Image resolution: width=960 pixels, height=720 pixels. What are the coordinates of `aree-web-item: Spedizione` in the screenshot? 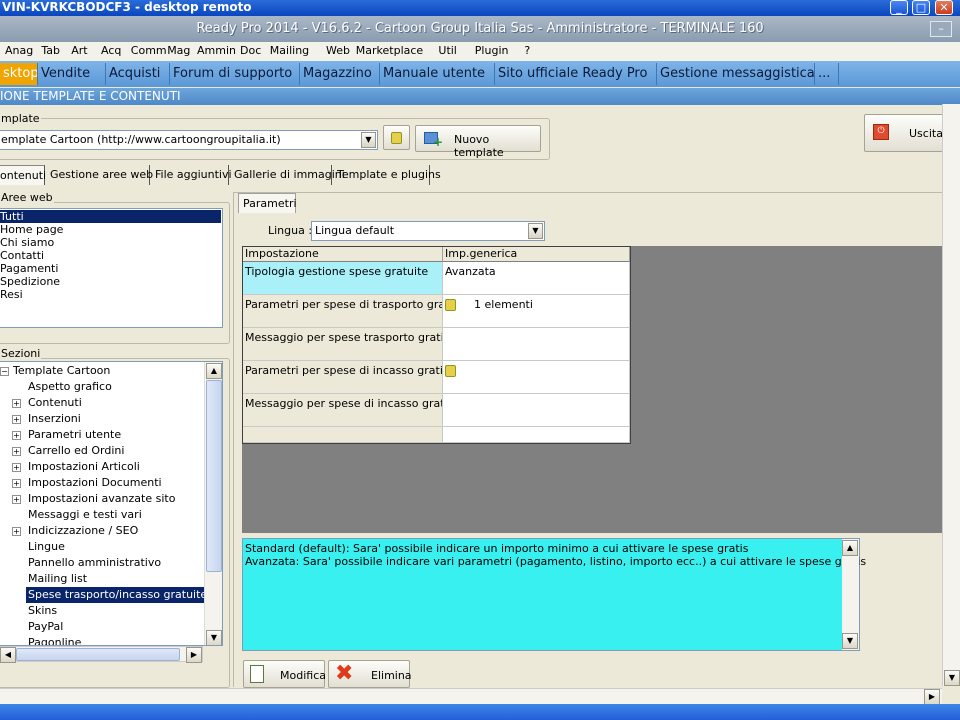 It's located at (110, 281).